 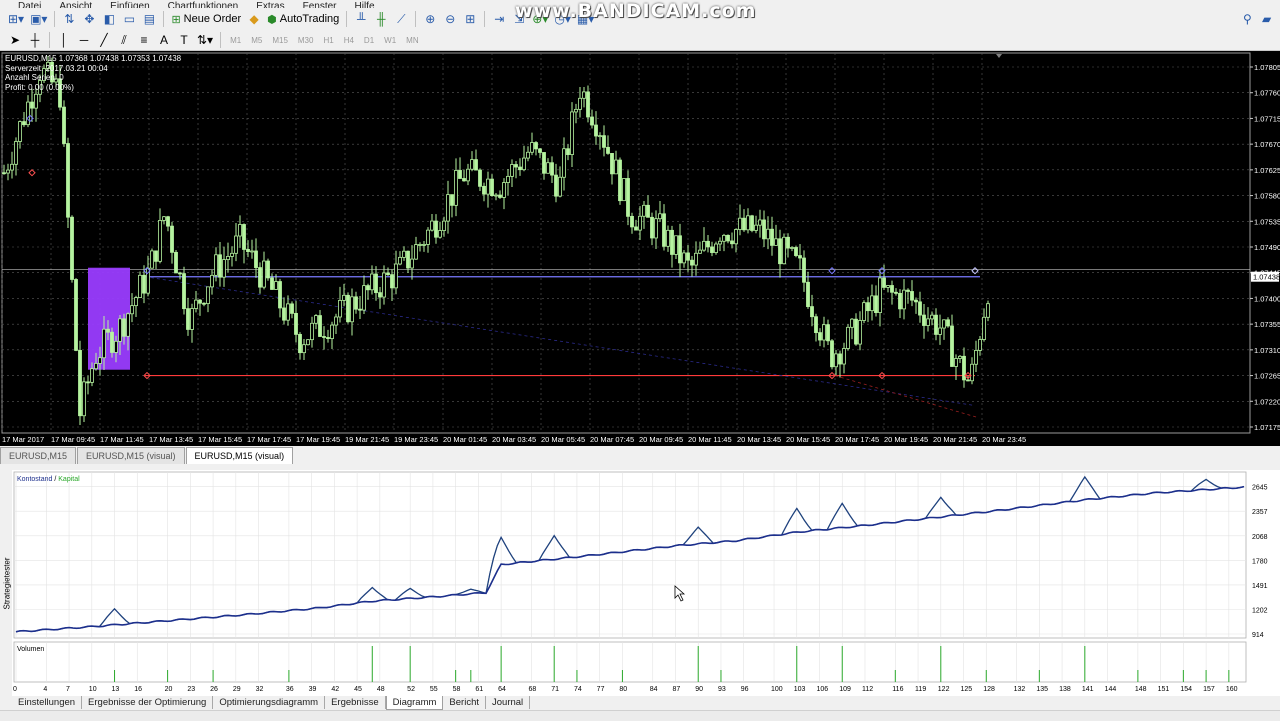 I want to click on navigator-icon: ◧, so click(x=109, y=19).